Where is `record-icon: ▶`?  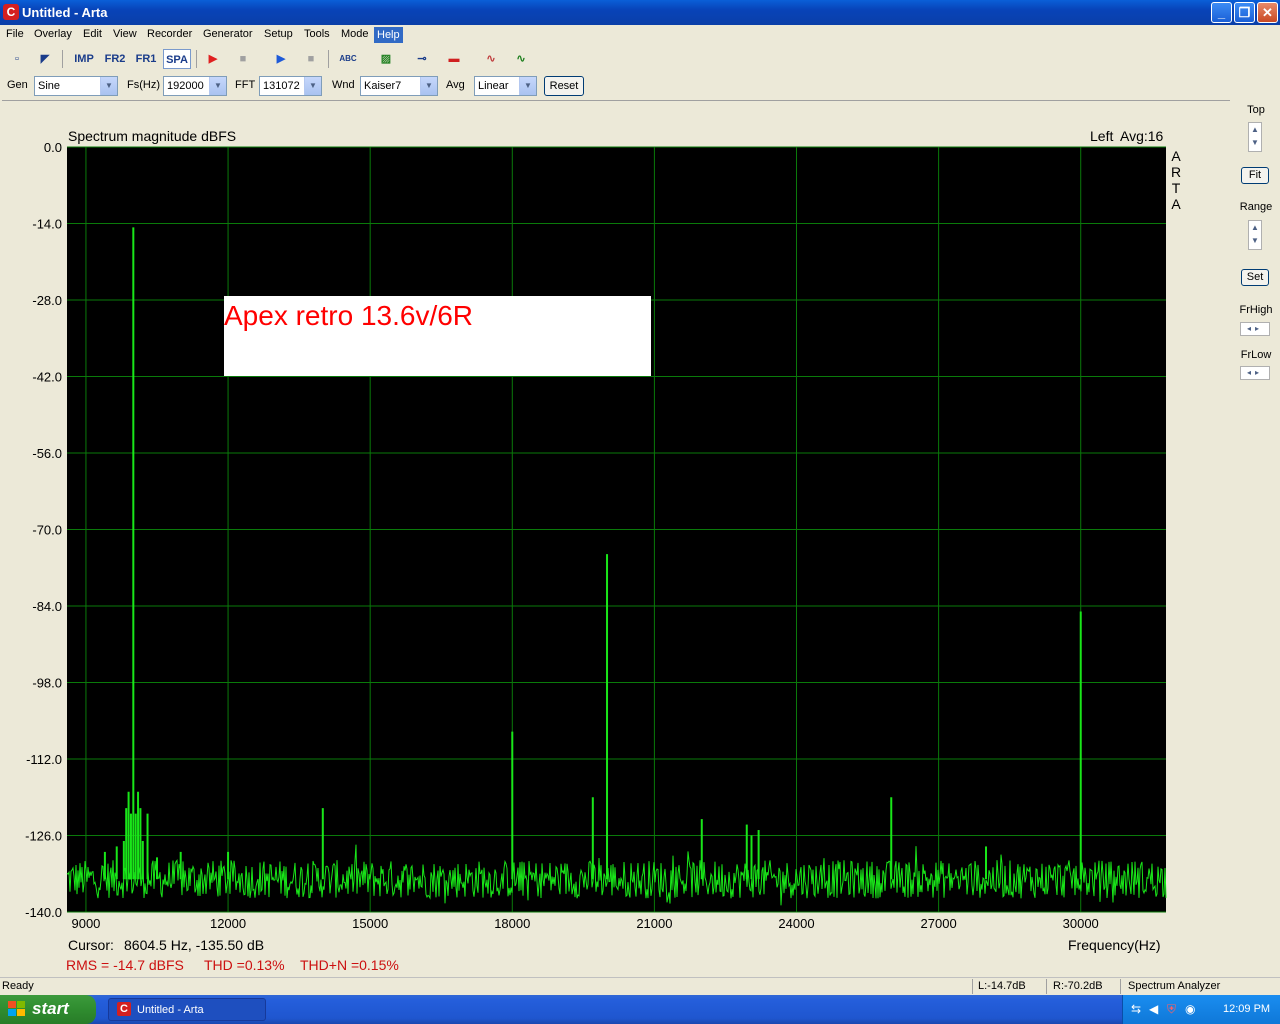 record-icon: ▶ is located at coordinates (213, 59).